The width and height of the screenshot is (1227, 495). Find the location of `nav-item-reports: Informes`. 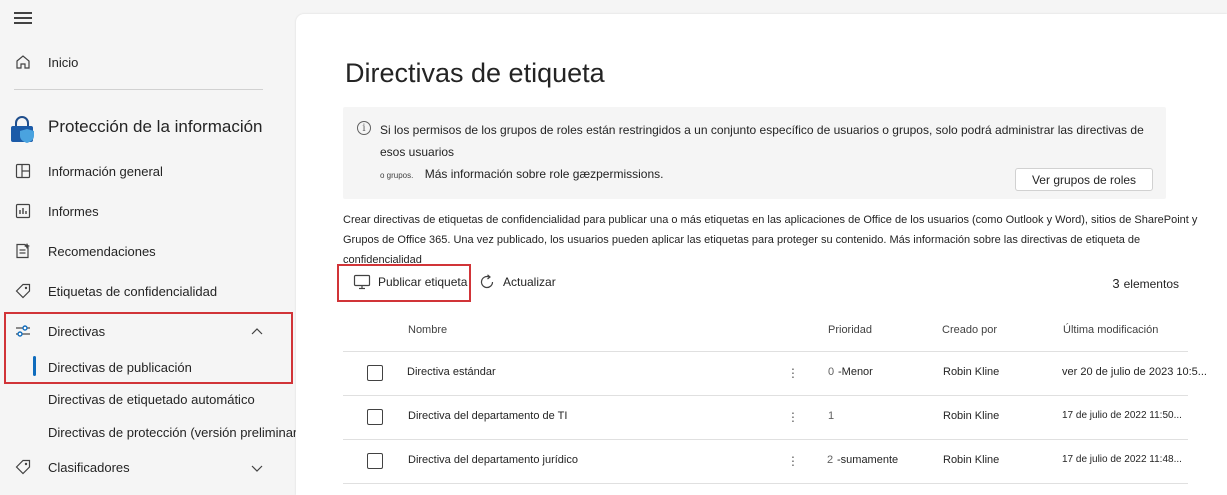

nav-item-reports: Informes is located at coordinates (147, 211).